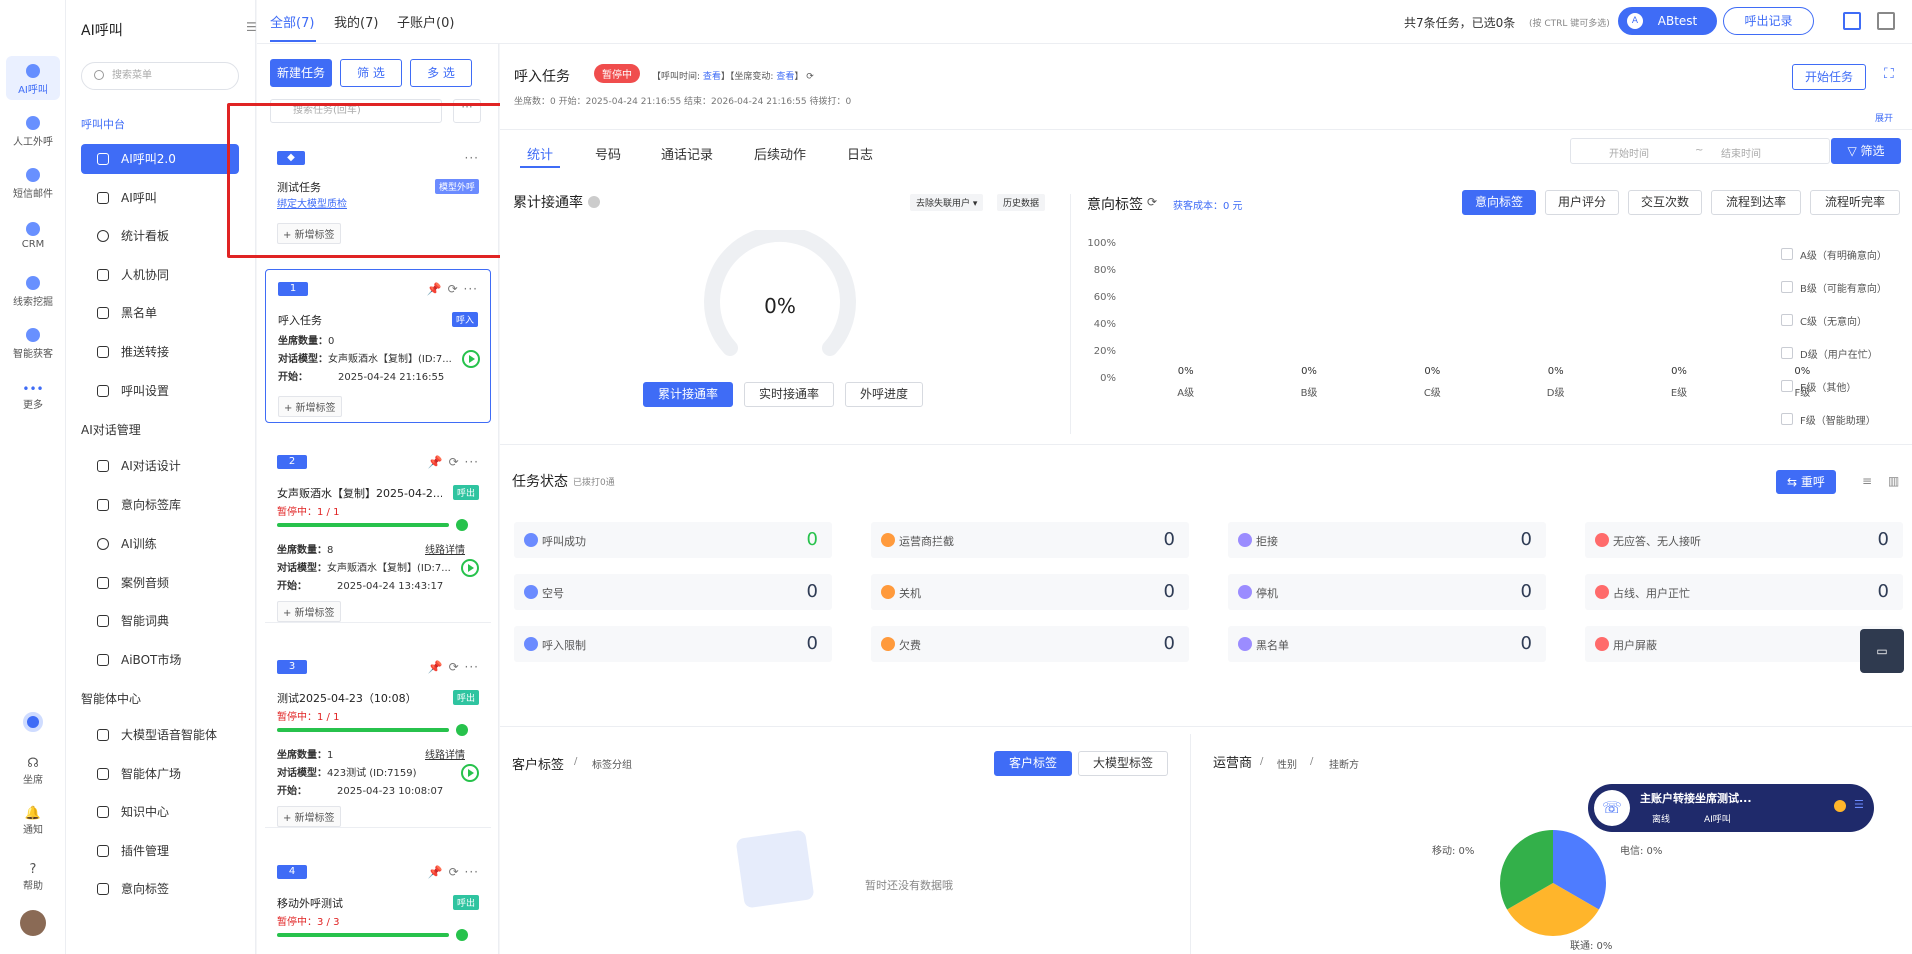 This screenshot has width=1912, height=954. Describe the element at coordinates (1806, 482) in the screenshot. I see `redial-button: ⇆ 重呼` at that location.